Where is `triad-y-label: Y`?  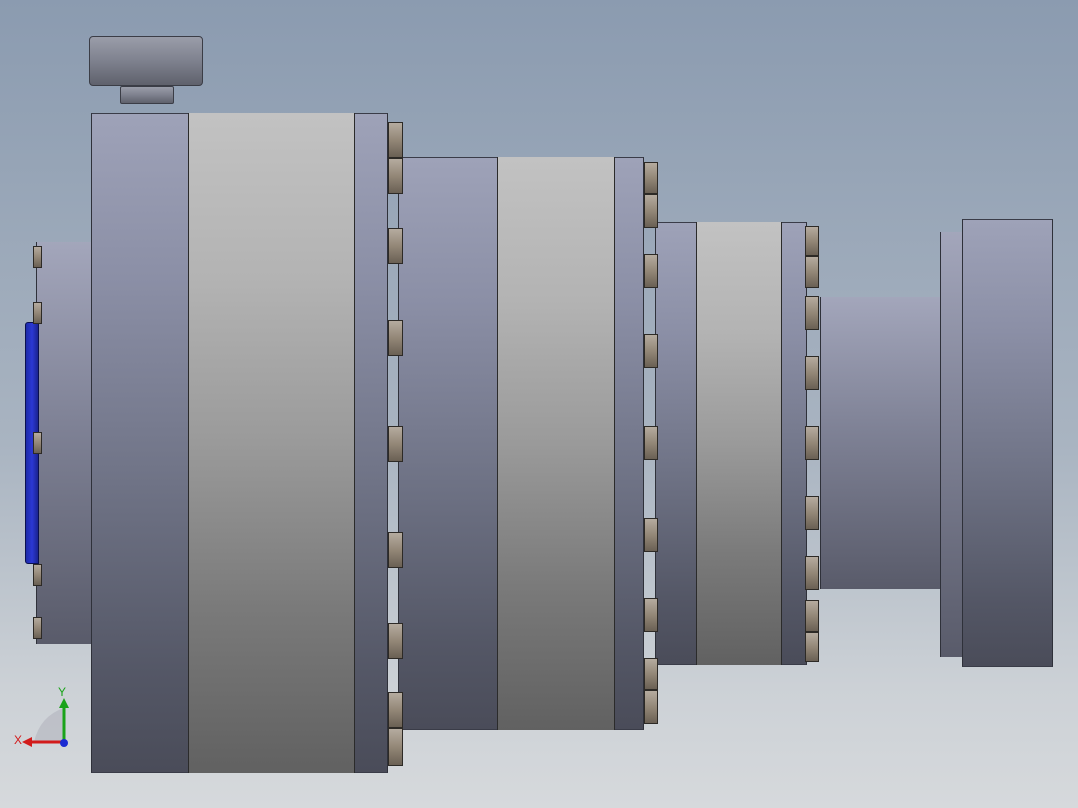 triad-y-label: Y is located at coordinates (62, 692).